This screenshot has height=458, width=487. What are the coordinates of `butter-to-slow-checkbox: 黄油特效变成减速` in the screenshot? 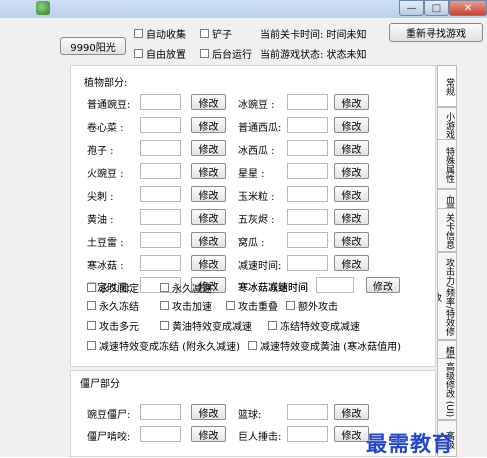 It's located at (206, 325).